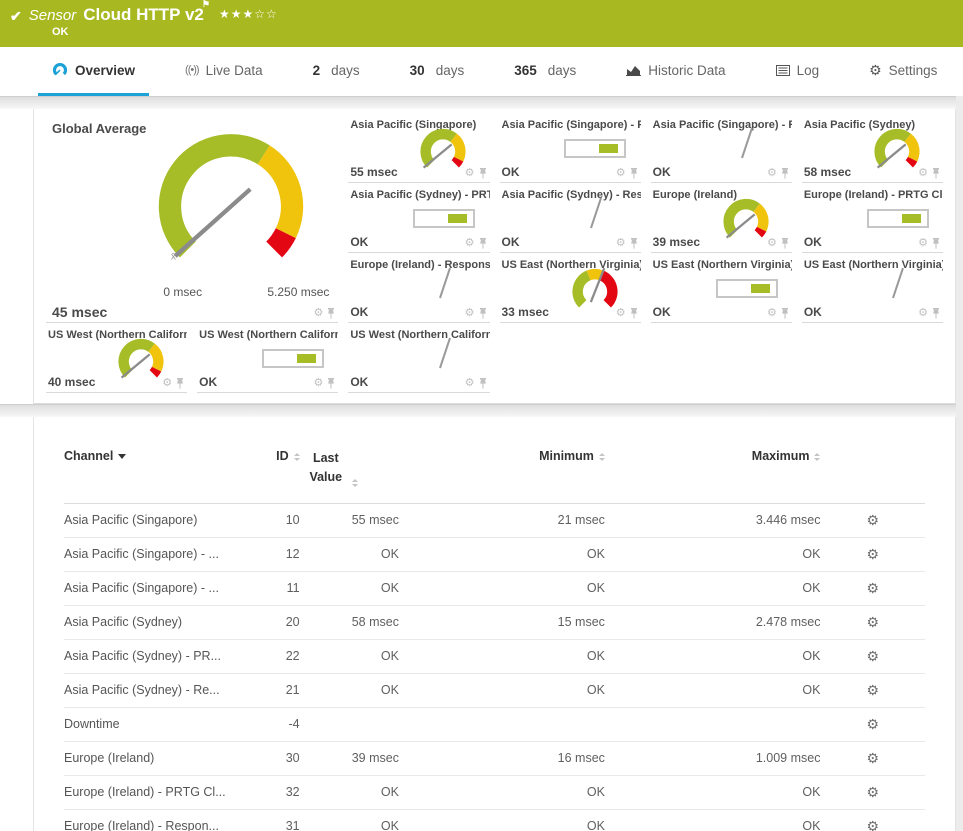 This screenshot has width=963, height=831. I want to click on channel-mini-panel: US East (Northern Virginia) 33 msec ⚙, so click(570, 290).